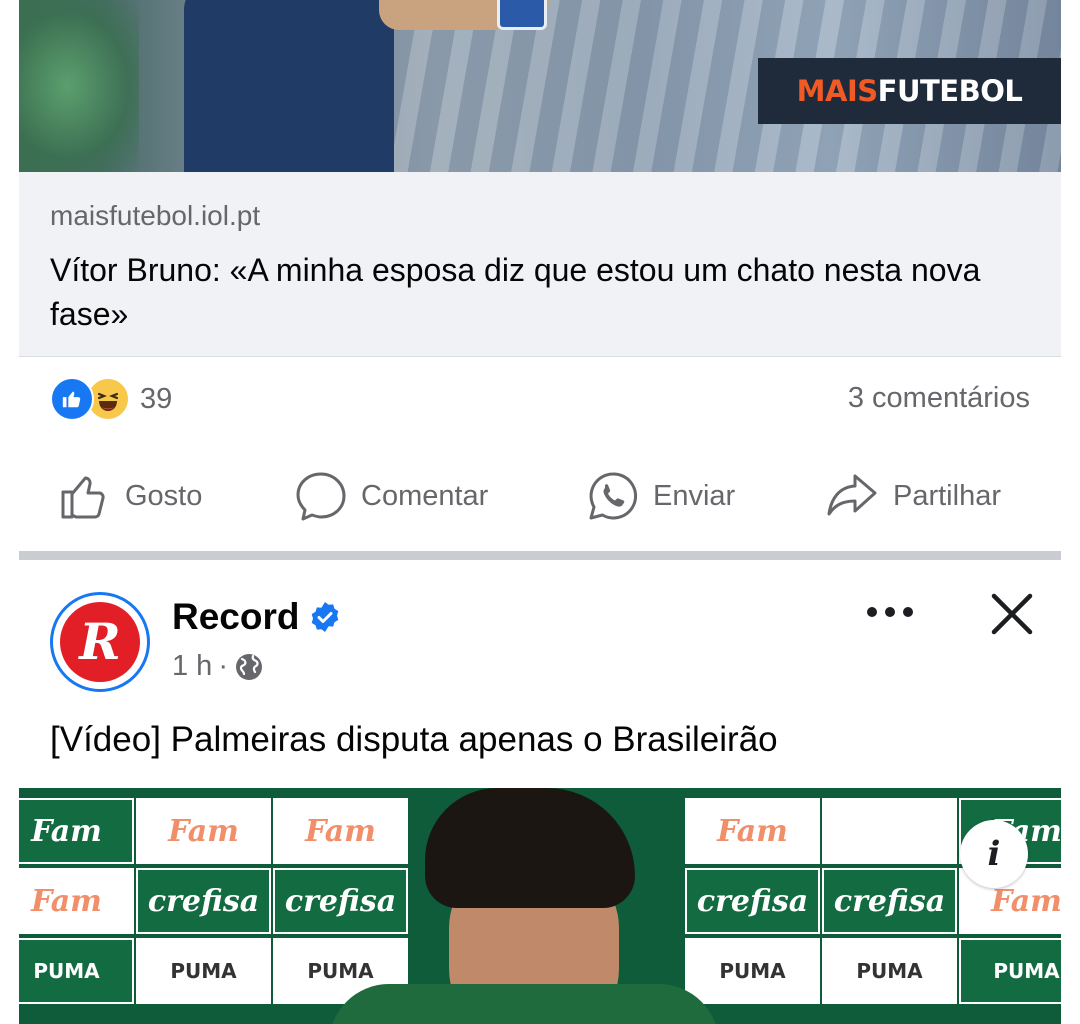  I want to click on reaction-count: 39, so click(156, 398).